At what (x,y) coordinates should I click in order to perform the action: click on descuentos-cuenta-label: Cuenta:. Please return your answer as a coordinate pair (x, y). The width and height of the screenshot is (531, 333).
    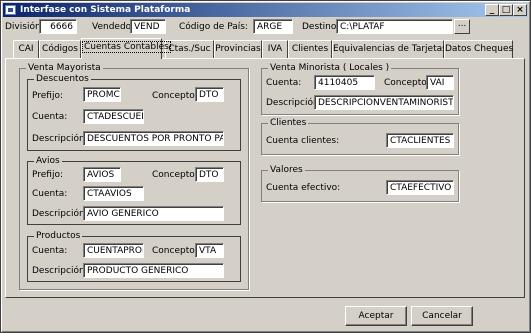
    Looking at the image, I should click on (50, 117).